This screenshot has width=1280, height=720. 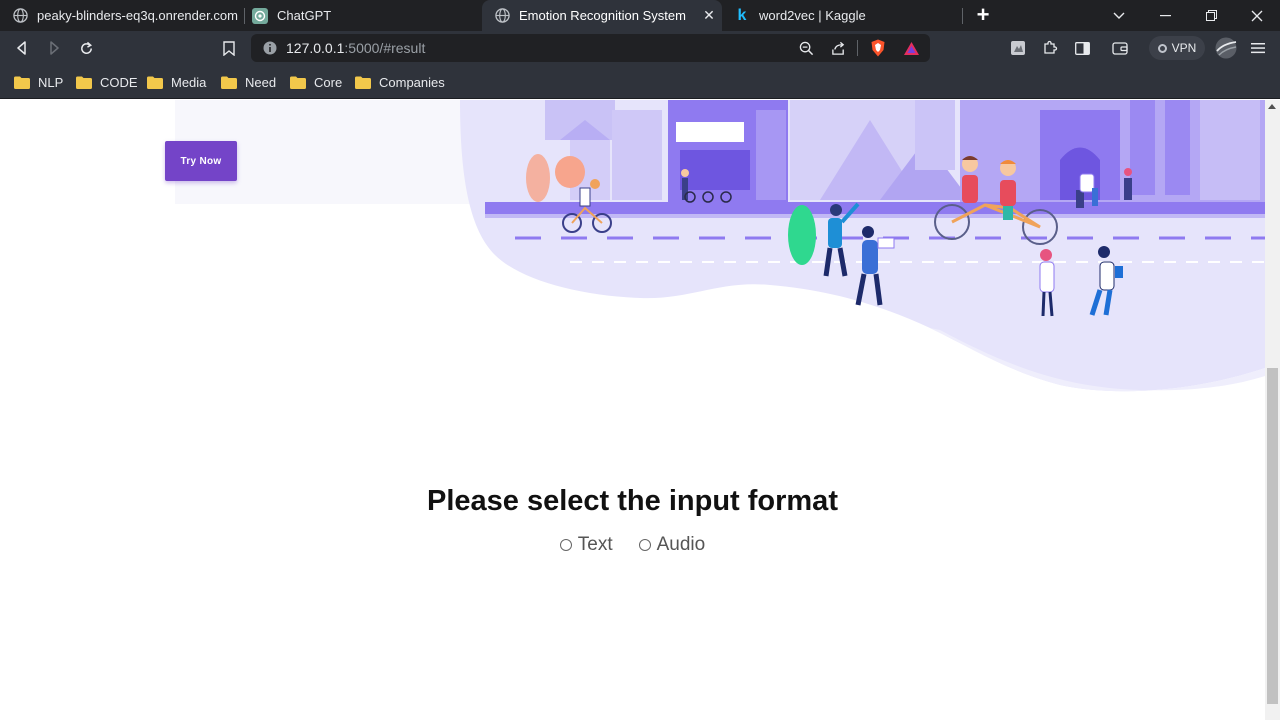 What do you see at coordinates (54, 48) in the screenshot?
I see `forward-icon` at bounding box center [54, 48].